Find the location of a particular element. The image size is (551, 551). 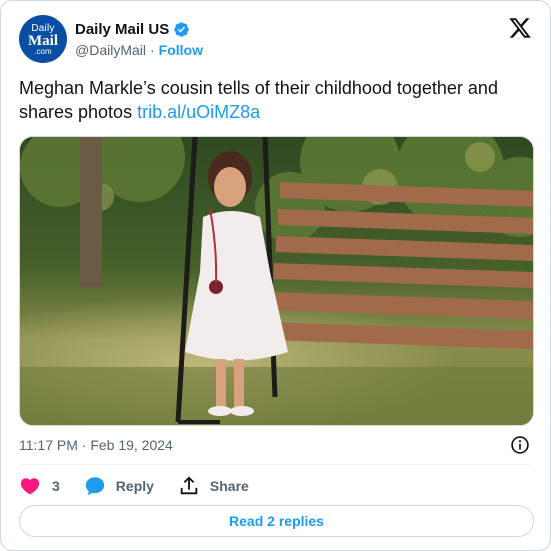

like-button: 3 is located at coordinates (39, 486).